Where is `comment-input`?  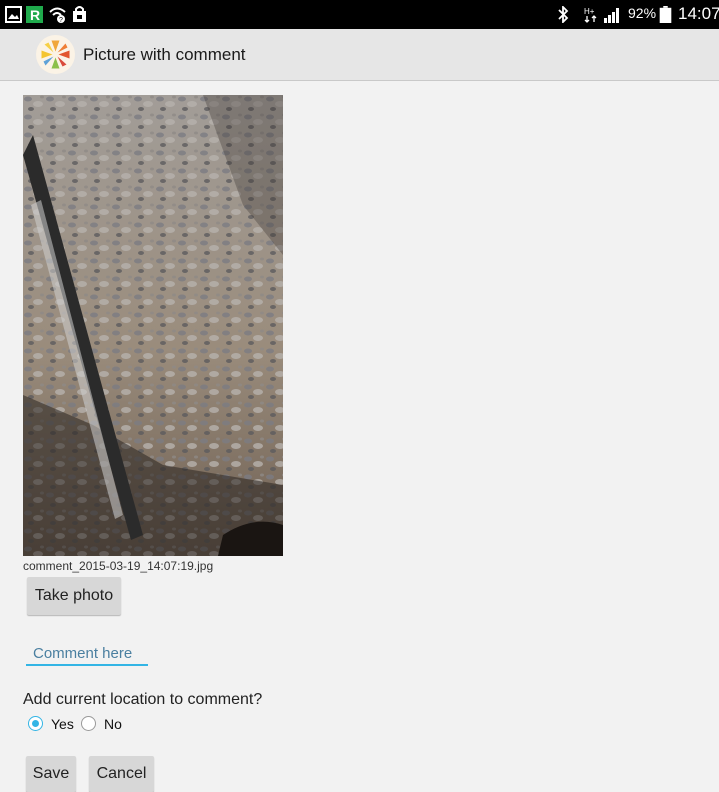 comment-input is located at coordinates (87, 654).